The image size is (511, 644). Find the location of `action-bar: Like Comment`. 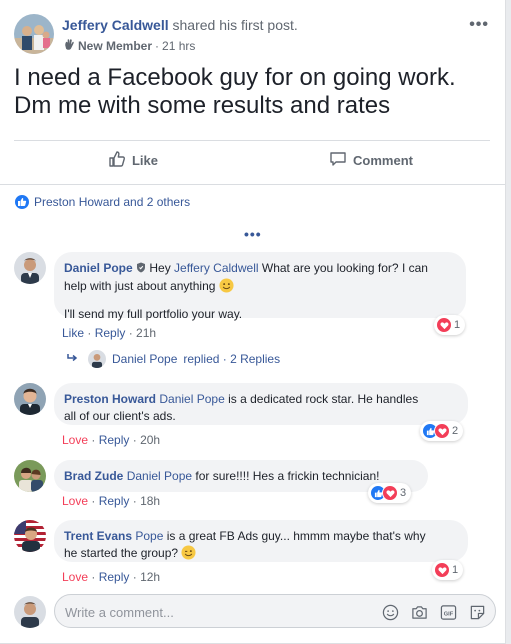

action-bar: Like Comment is located at coordinates (252, 160).